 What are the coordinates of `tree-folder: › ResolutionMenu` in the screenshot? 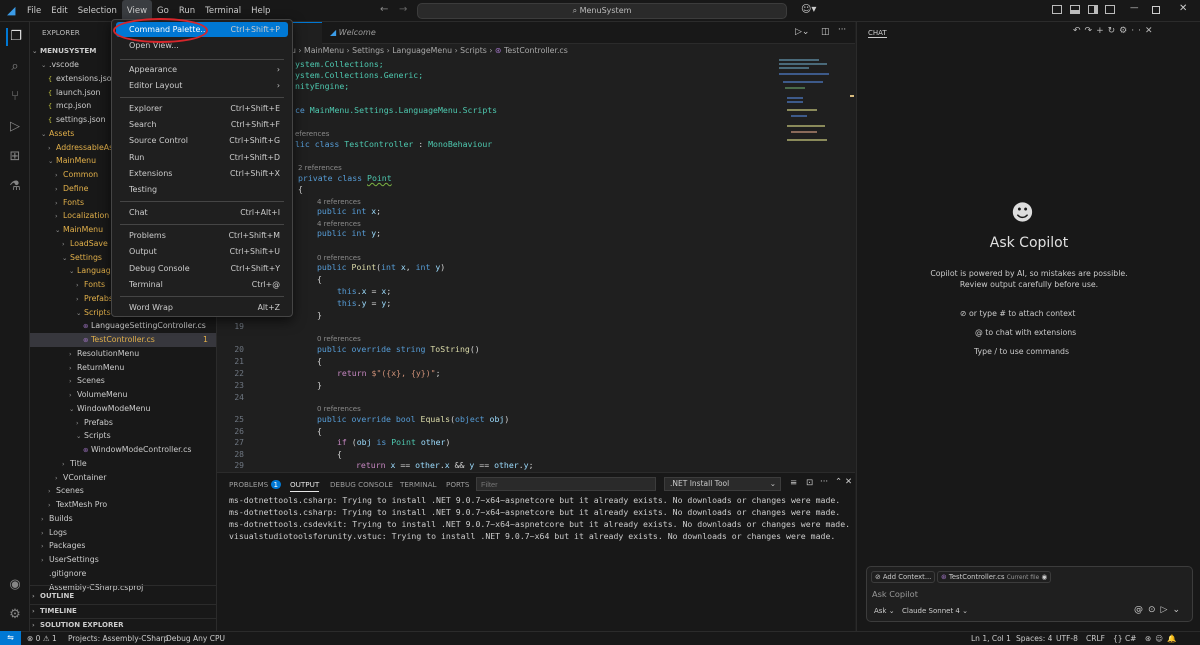 It's located at (123, 354).